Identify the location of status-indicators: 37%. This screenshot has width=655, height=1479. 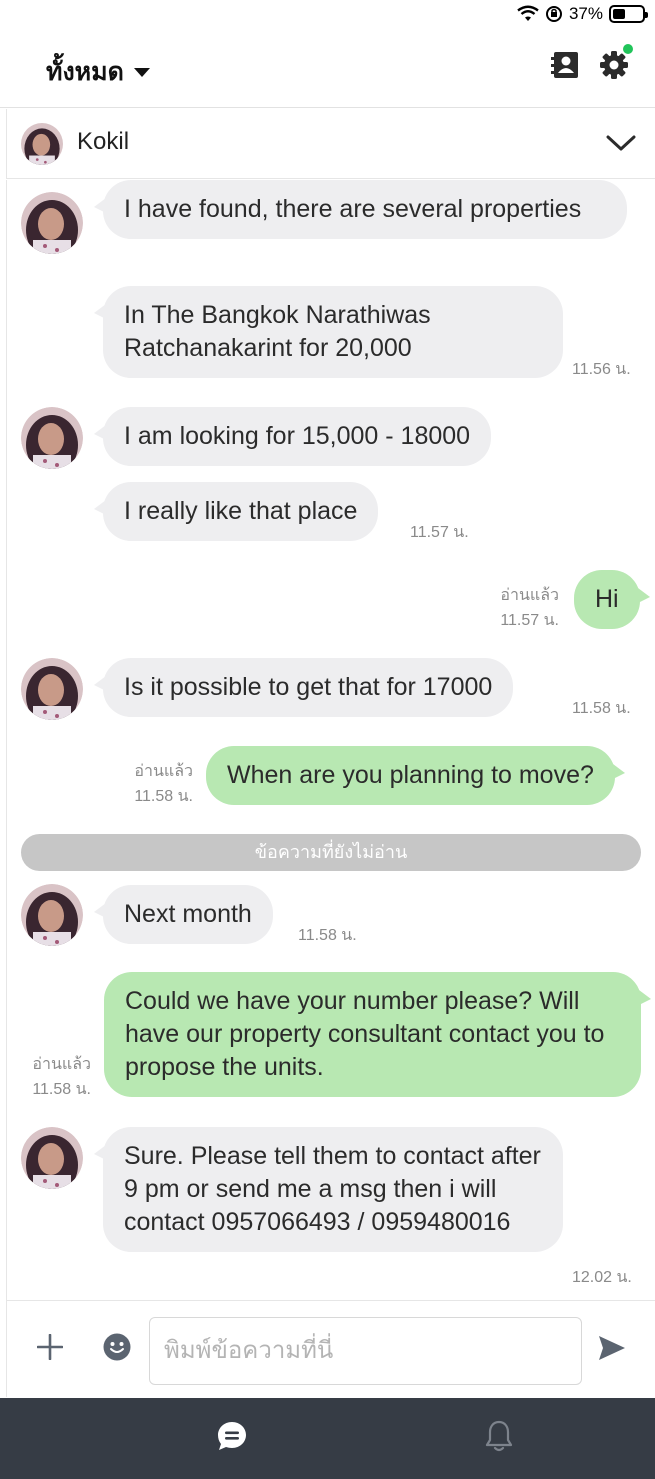
(582, 14).